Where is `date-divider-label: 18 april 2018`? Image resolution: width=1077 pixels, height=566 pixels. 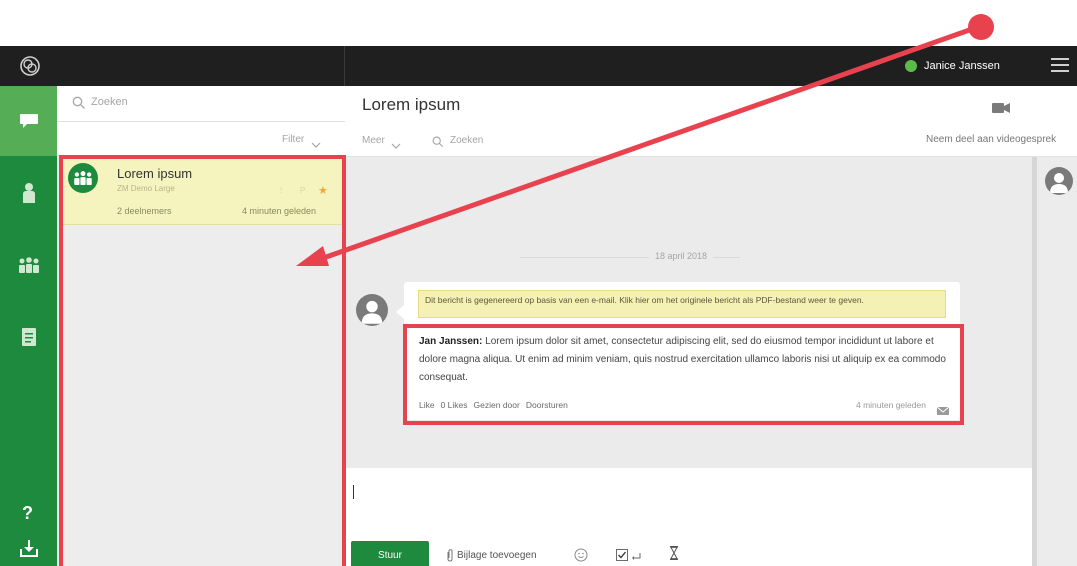
date-divider-label: 18 april 2018 is located at coordinates (681, 256).